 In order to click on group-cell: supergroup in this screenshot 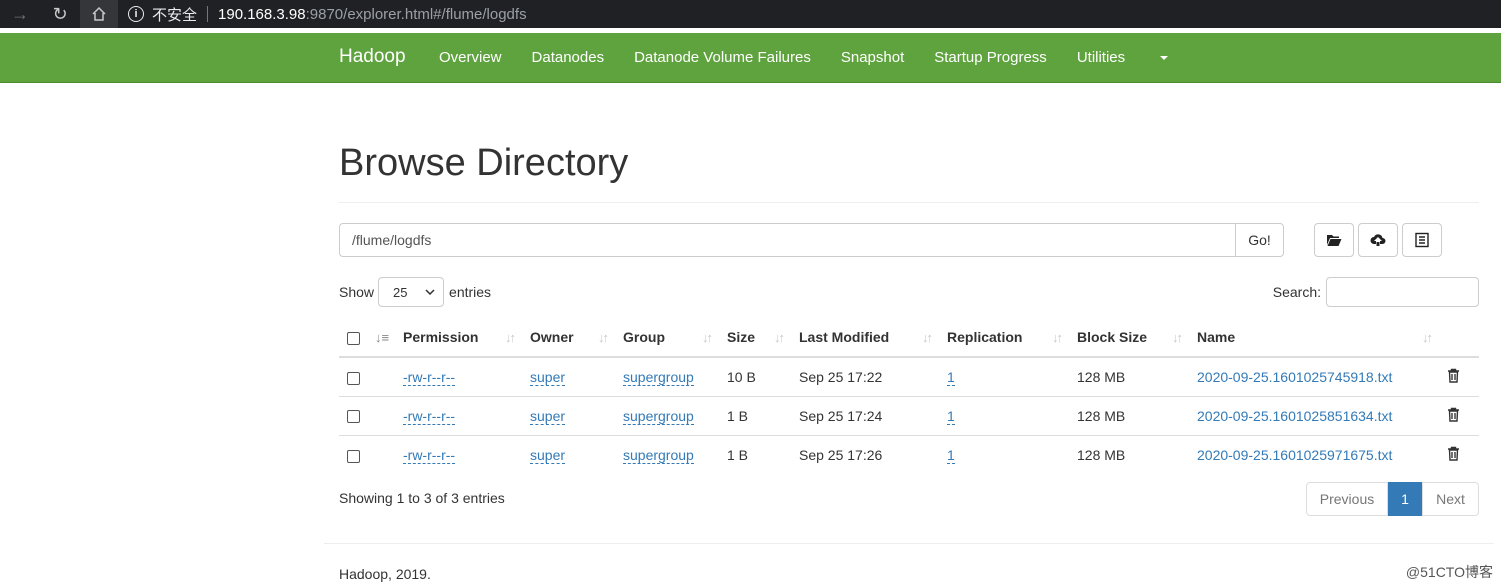, I will do `click(667, 415)`.